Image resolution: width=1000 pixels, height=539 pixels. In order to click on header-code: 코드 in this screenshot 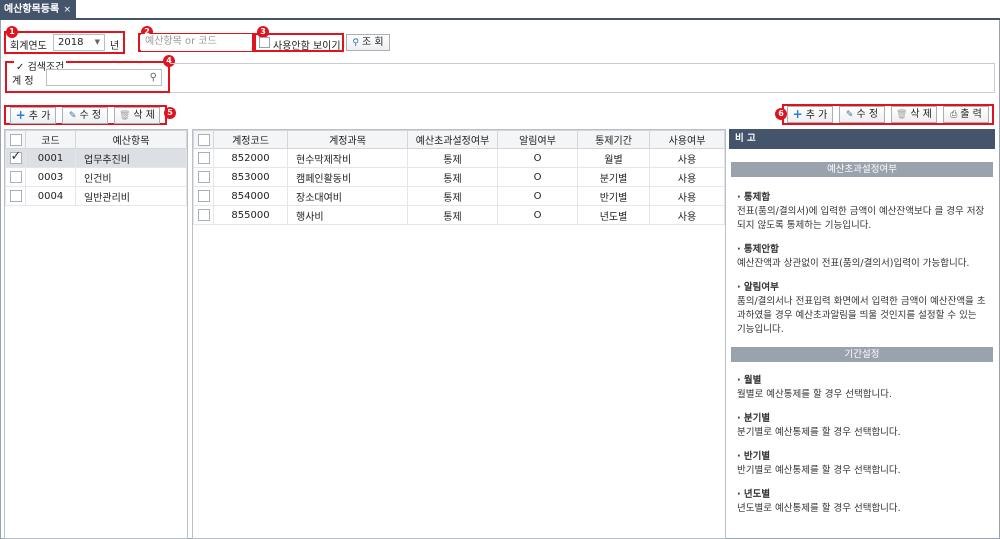, I will do `click(50, 139)`.